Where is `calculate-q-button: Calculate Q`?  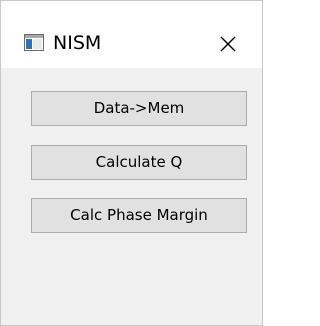
calculate-q-button: Calculate Q is located at coordinates (139, 162).